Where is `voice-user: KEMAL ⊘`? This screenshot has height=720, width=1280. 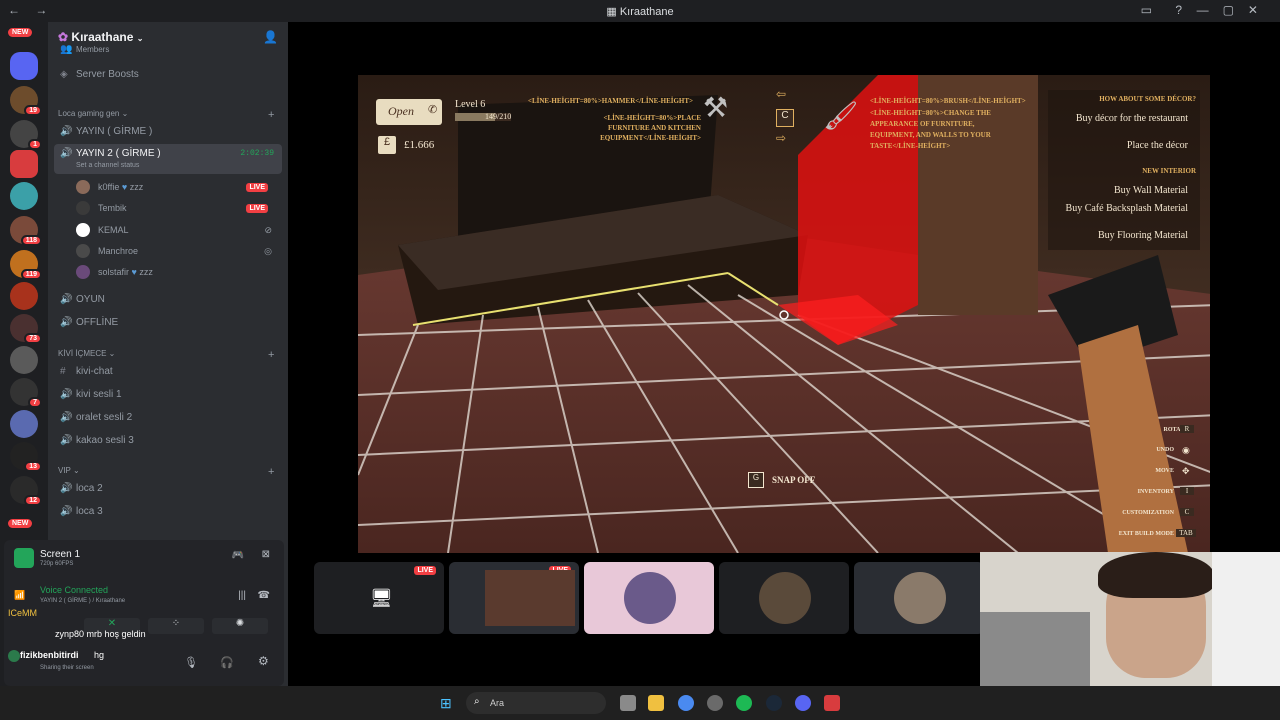 voice-user: KEMAL ⊘ is located at coordinates (179, 230).